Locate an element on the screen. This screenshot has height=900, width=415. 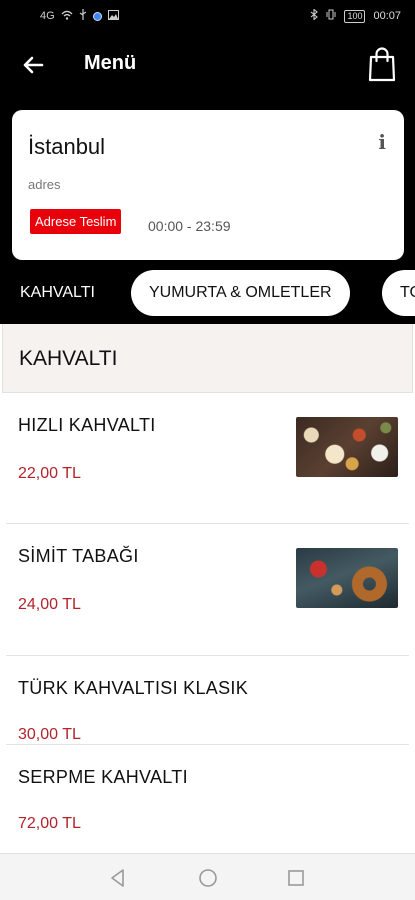
gallery-icon is located at coordinates (113, 16).